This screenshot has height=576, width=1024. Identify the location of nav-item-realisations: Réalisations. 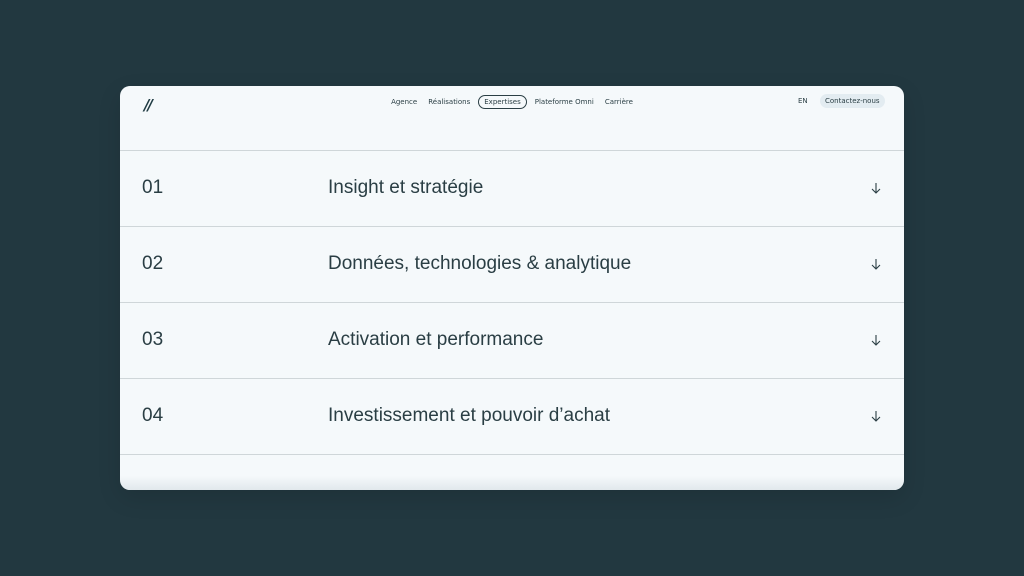
(449, 102).